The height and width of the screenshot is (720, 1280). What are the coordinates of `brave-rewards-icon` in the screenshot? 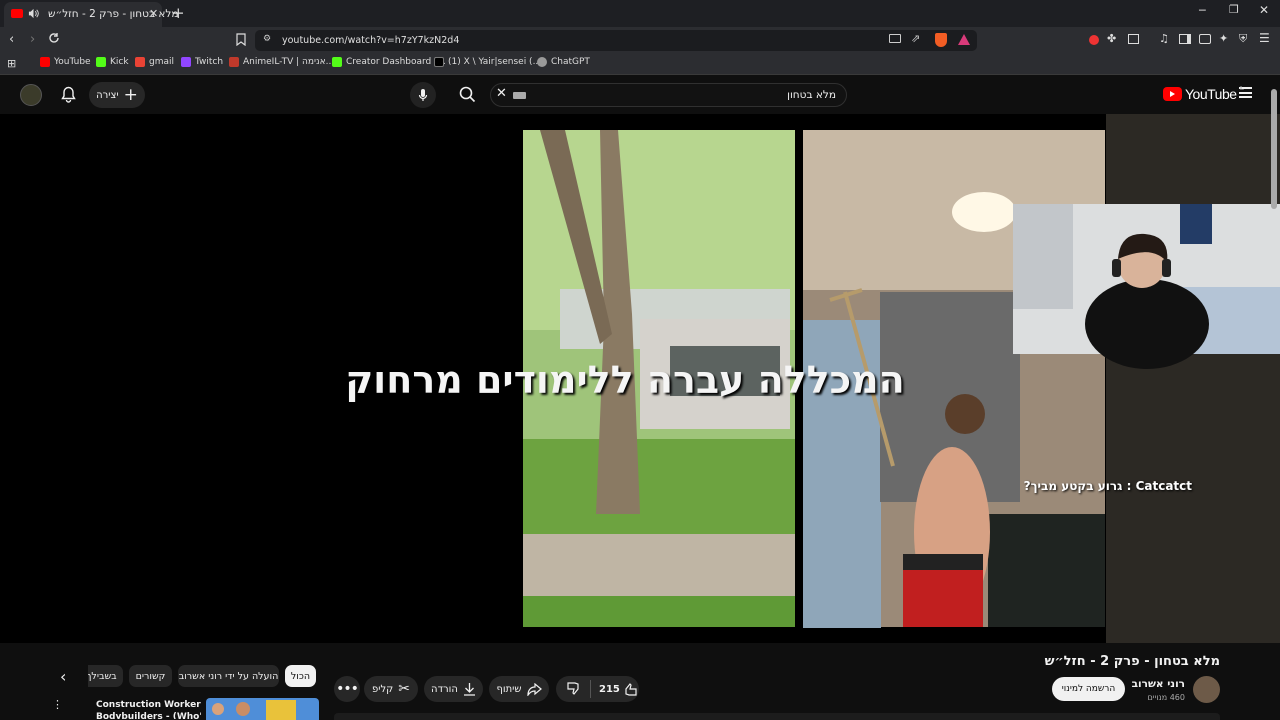 It's located at (964, 39).